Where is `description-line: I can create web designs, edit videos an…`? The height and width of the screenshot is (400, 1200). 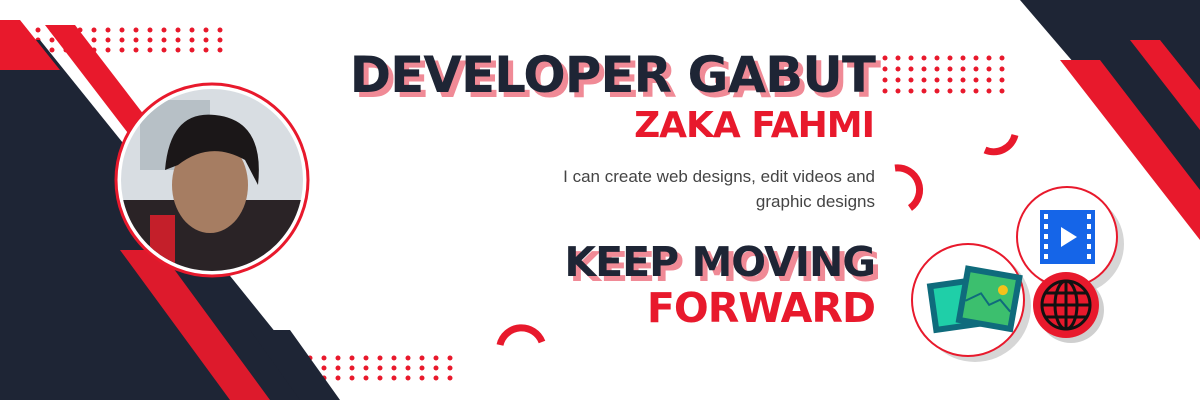 description-line: I can create web designs, edit videos an… is located at coordinates (719, 176).